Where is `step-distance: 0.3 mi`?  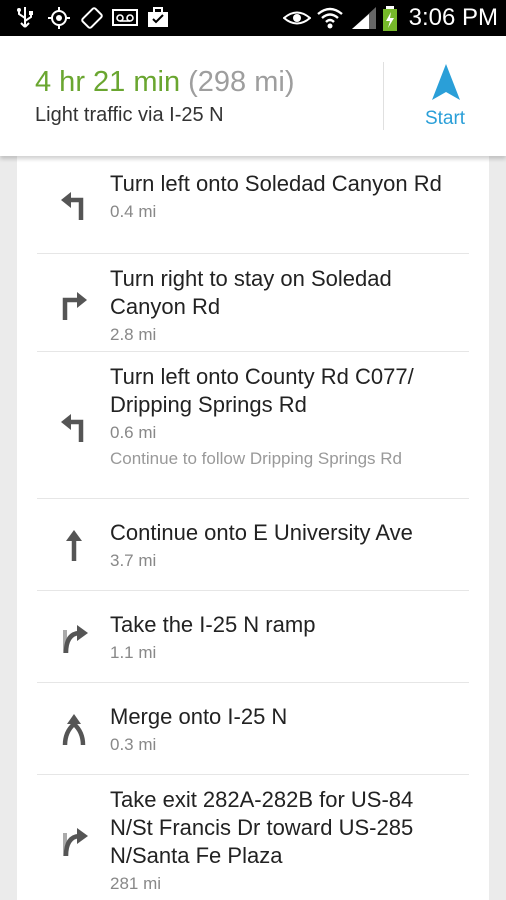 step-distance: 0.3 mi is located at coordinates (133, 744).